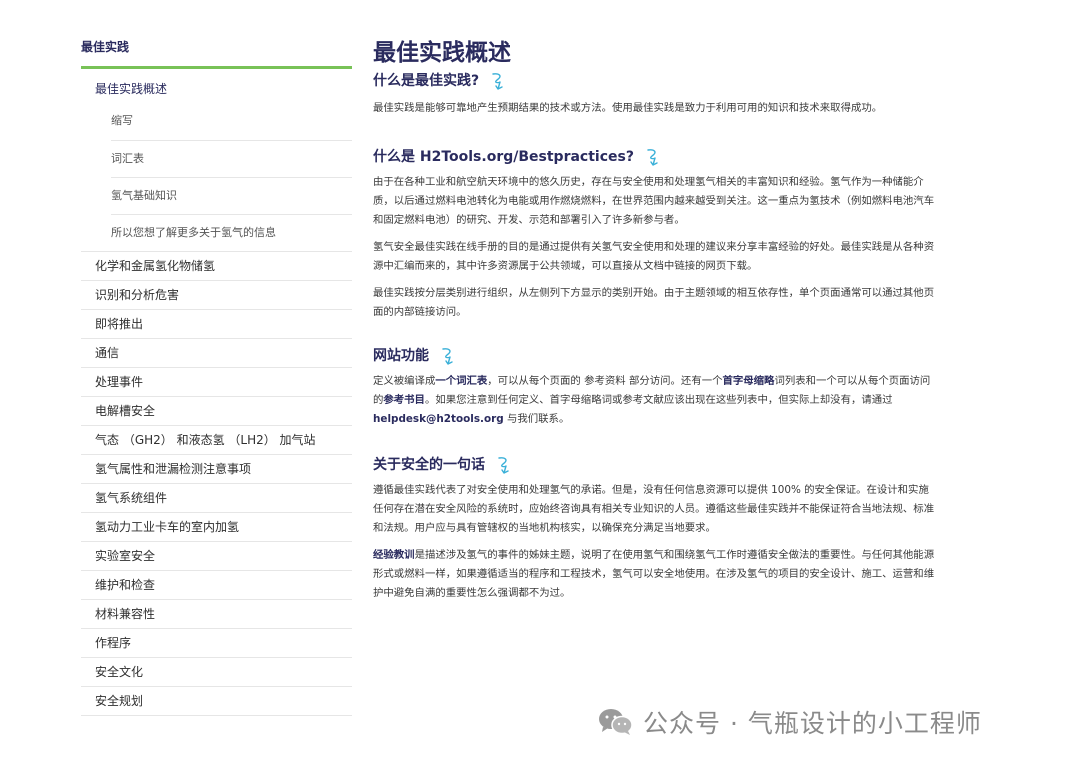 Image resolution: width=1080 pixels, height=765 pixels. Describe the element at coordinates (438, 419) in the screenshot. I see `helpdesk-email-link: helpdesk@h2tools.org` at that location.